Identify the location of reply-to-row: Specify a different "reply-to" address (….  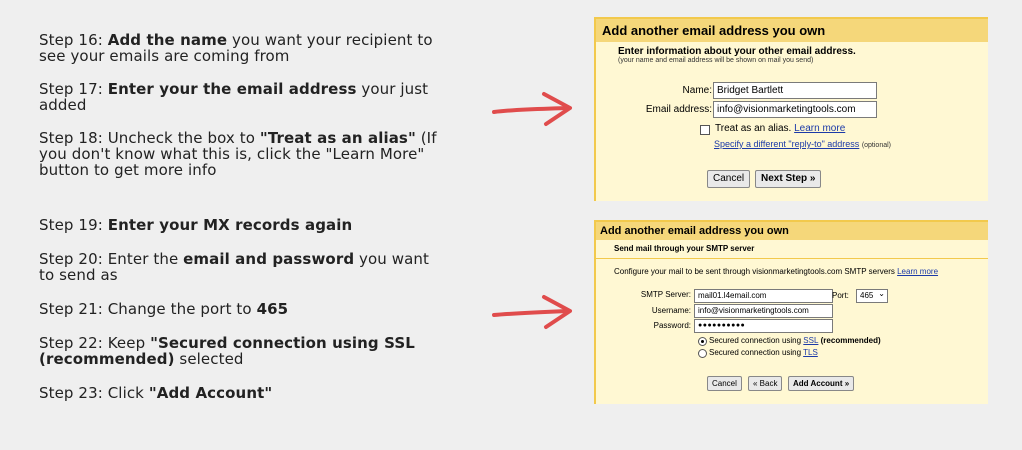
(802, 144).